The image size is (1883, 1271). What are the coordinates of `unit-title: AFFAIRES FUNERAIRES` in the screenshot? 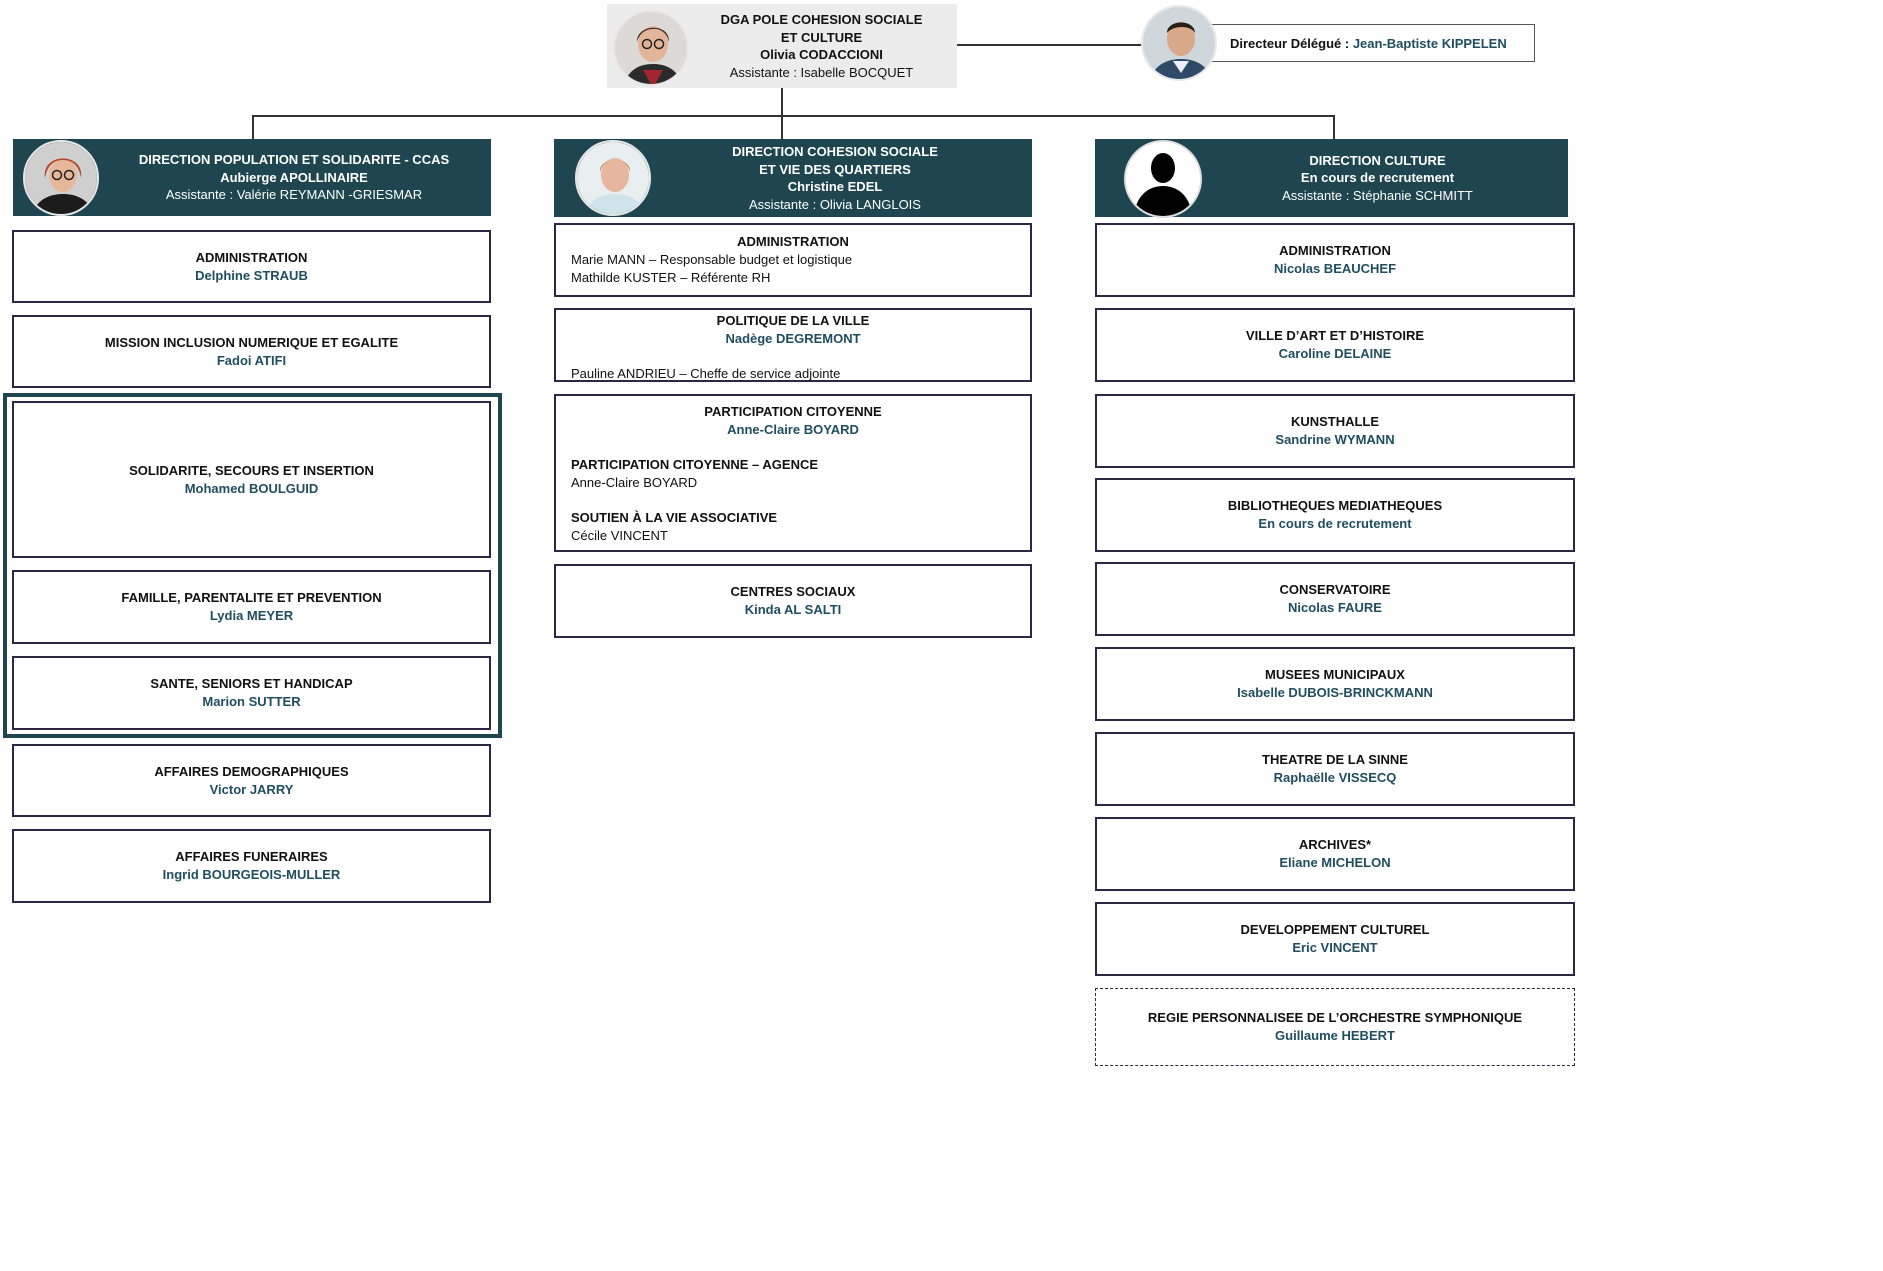 It's located at (251, 856).